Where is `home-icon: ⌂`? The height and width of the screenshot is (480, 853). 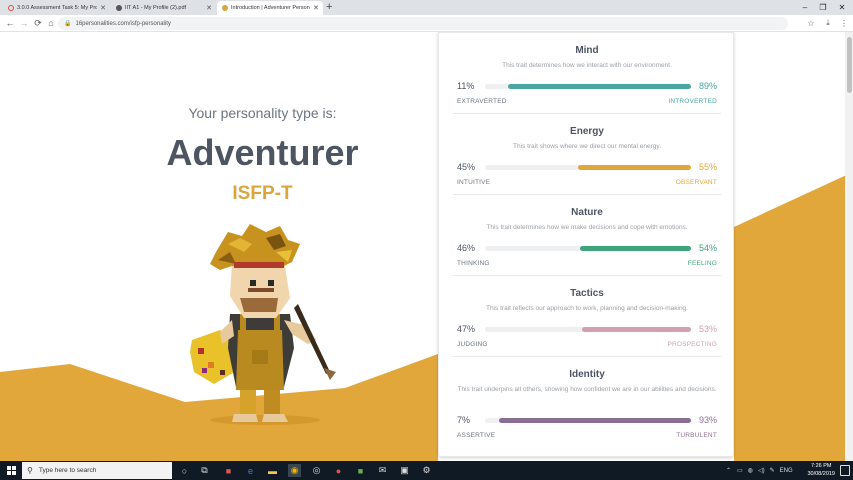
home-icon: ⌂ is located at coordinates (51, 23).